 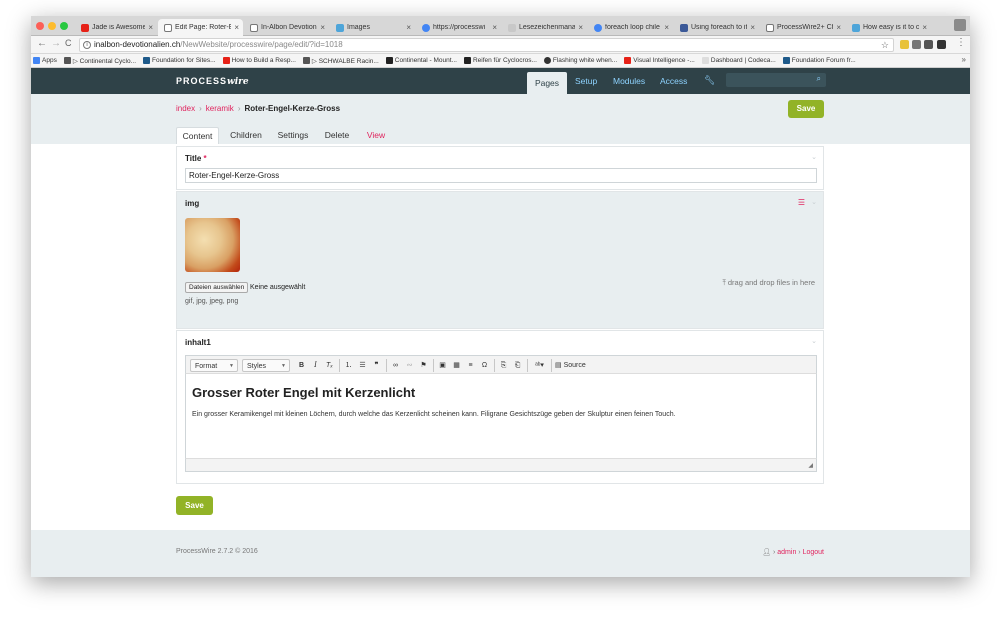 What do you see at coordinates (539, 365) in the screenshot?
I see `spellcheck-icon: ᵃᵇ▾` at bounding box center [539, 365].